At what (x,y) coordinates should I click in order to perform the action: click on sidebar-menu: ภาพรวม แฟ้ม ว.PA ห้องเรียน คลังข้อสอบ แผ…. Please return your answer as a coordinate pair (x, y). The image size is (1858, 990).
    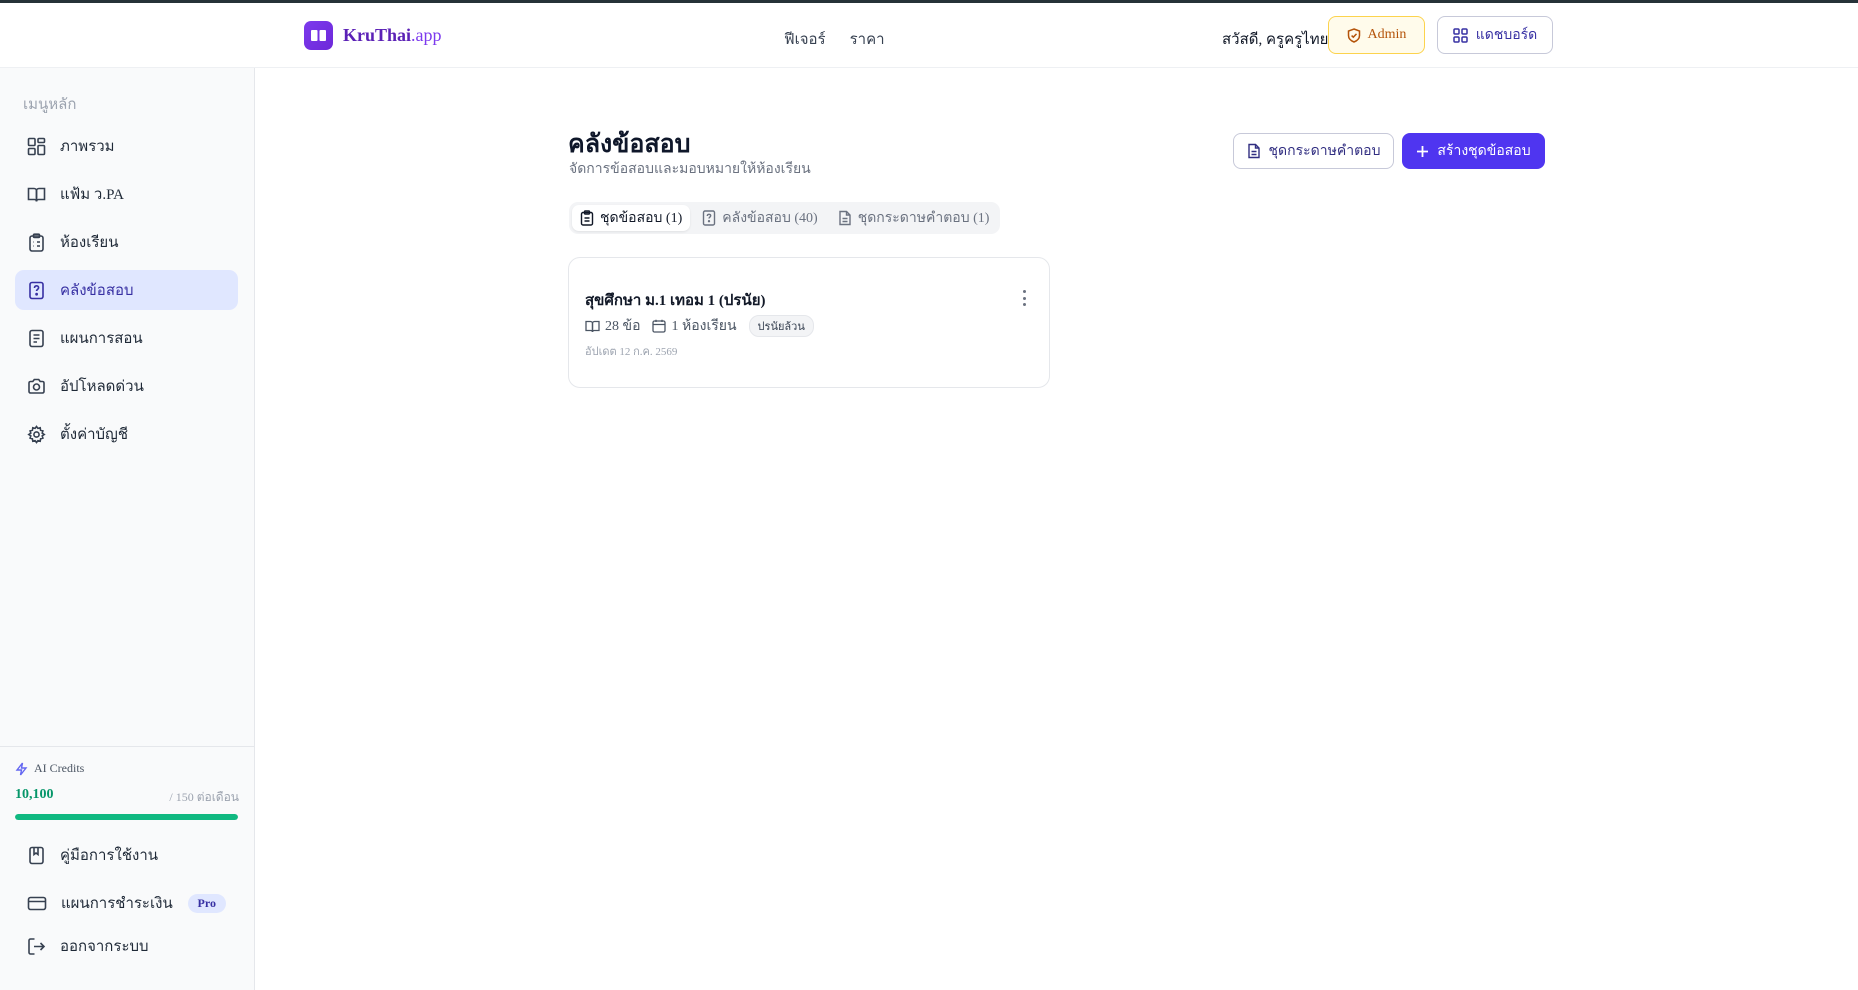
    Looking at the image, I should click on (126, 294).